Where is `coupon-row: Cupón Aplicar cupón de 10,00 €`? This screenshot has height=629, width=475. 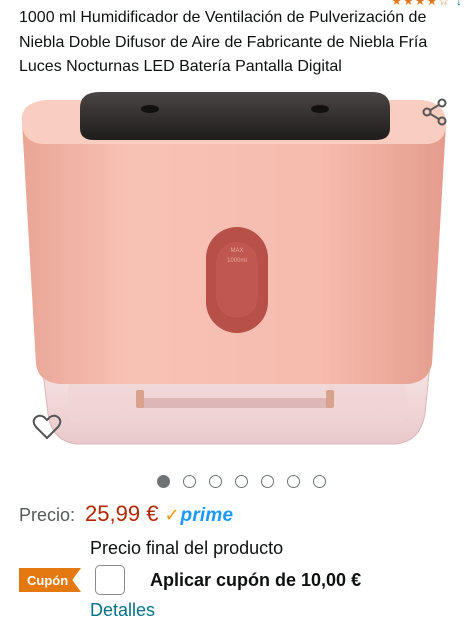
coupon-row: Cupón Aplicar cupón de 10,00 € is located at coordinates (190, 580).